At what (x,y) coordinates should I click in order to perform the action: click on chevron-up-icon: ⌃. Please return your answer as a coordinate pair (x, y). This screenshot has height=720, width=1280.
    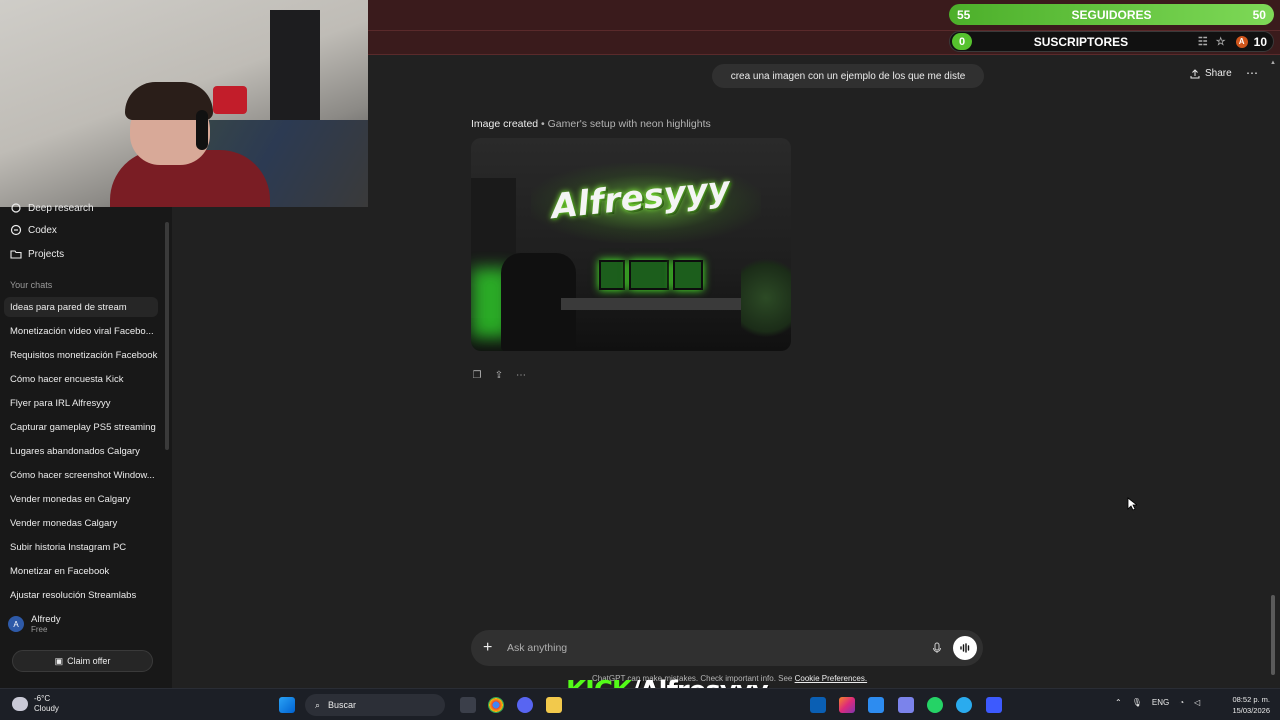
    Looking at the image, I should click on (1118, 702).